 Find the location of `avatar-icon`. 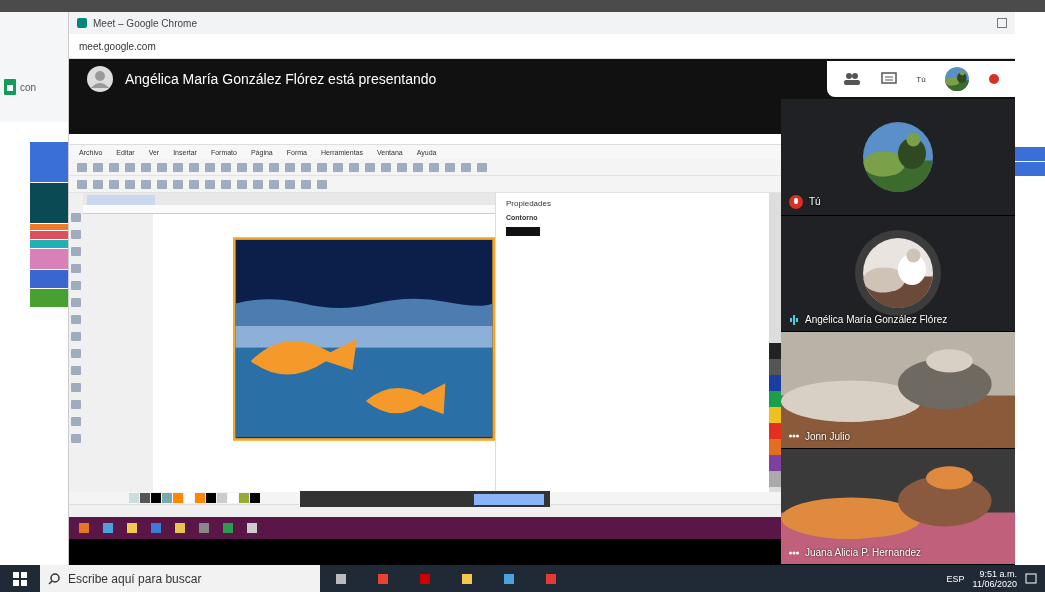

avatar-icon is located at coordinates (100, 79).